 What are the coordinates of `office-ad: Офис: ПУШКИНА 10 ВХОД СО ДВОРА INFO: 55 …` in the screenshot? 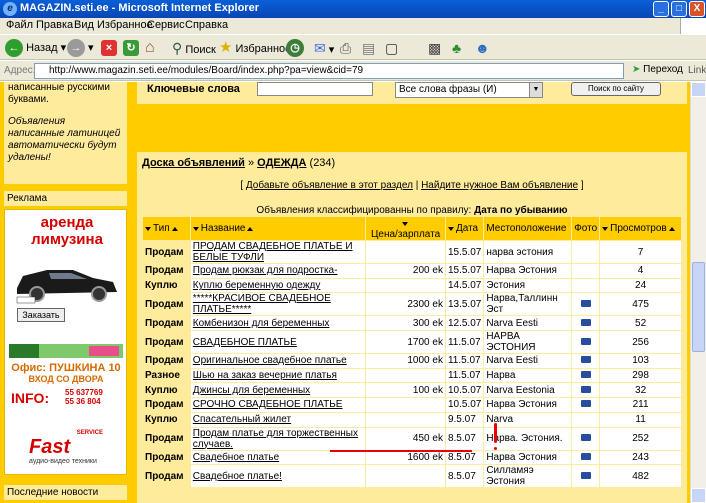 It's located at (66, 381).